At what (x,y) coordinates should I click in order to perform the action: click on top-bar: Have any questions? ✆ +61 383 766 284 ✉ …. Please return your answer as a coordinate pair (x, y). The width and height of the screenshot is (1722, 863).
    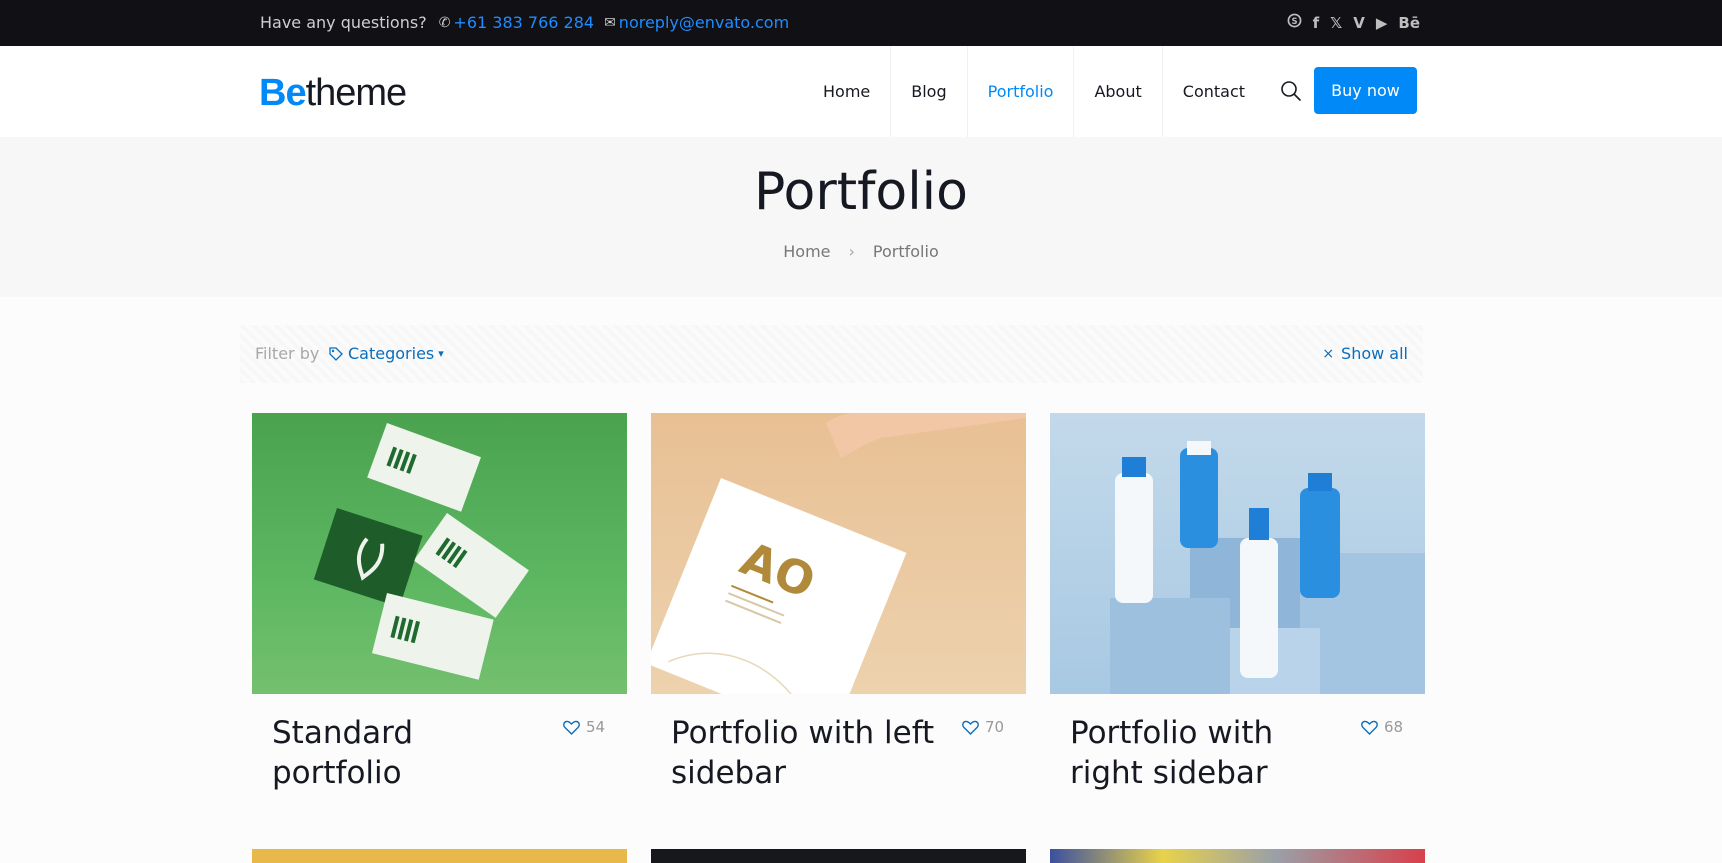
    Looking at the image, I should click on (861, 23).